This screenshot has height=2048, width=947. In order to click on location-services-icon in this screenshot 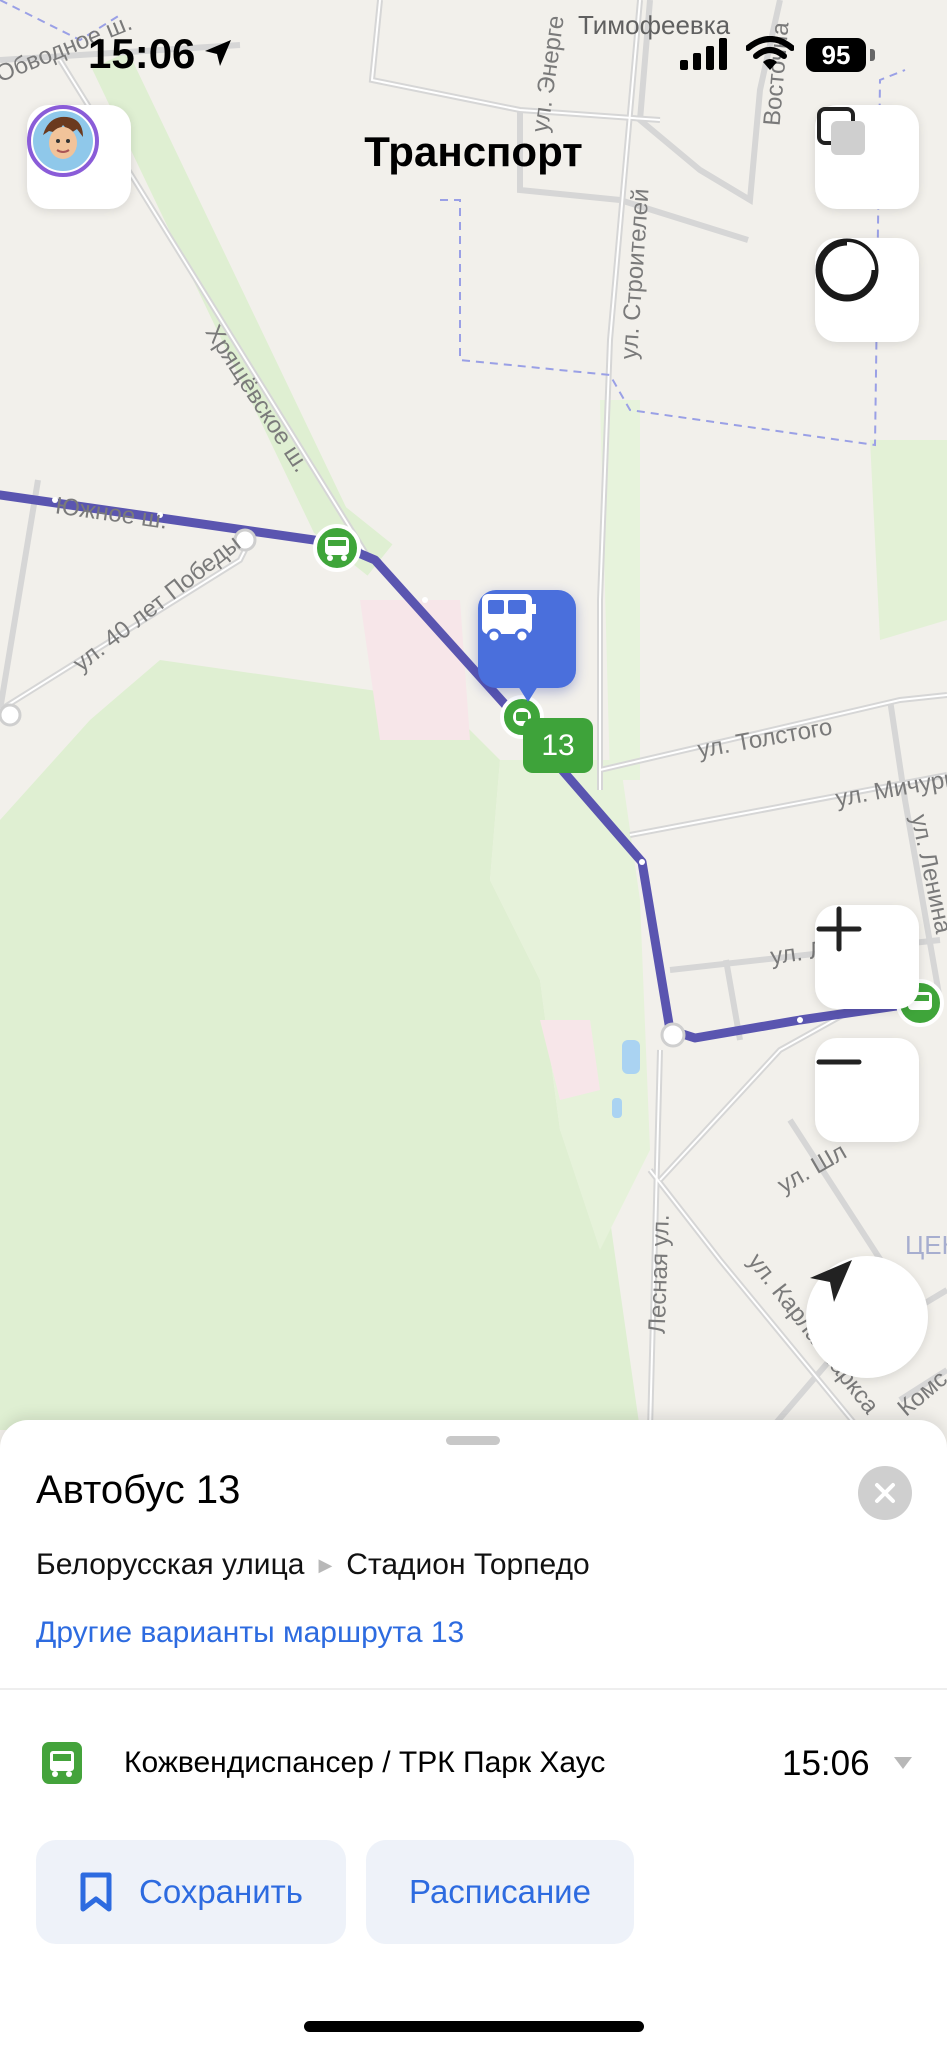, I will do `click(218, 53)`.